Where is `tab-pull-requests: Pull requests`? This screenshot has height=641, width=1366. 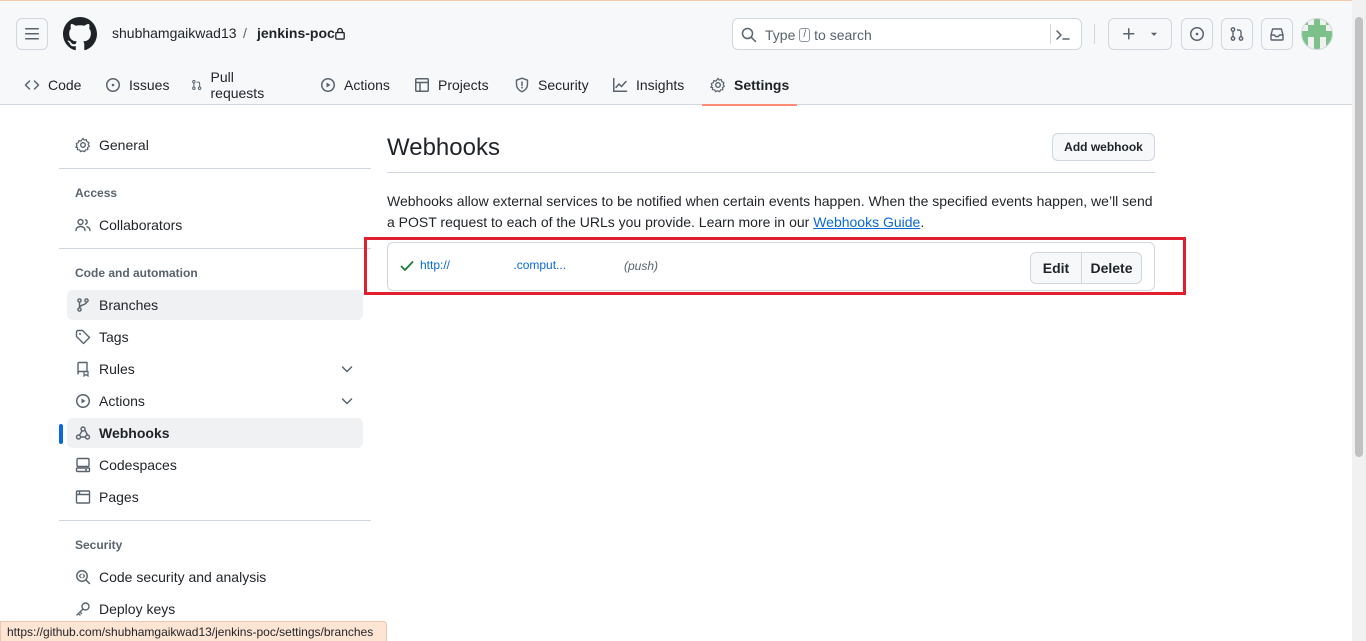
tab-pull-requests: Pull requests is located at coordinates (230, 85).